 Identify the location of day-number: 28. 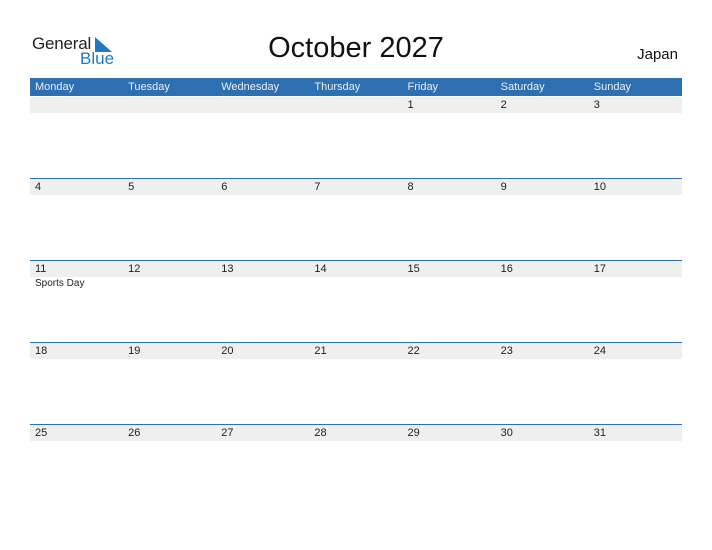
(320, 433).